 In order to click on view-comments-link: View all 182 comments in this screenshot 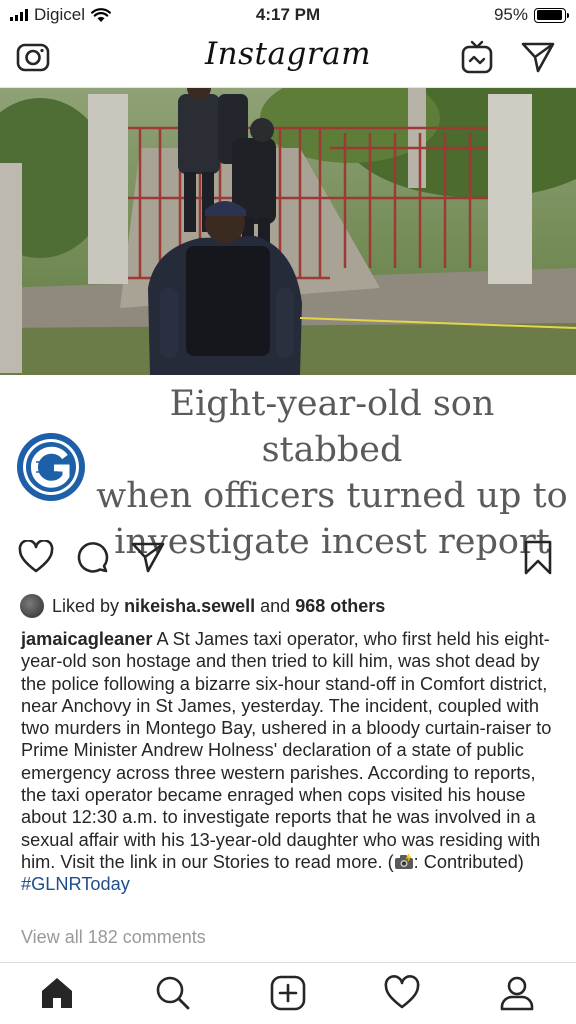, I will do `click(113, 937)`.